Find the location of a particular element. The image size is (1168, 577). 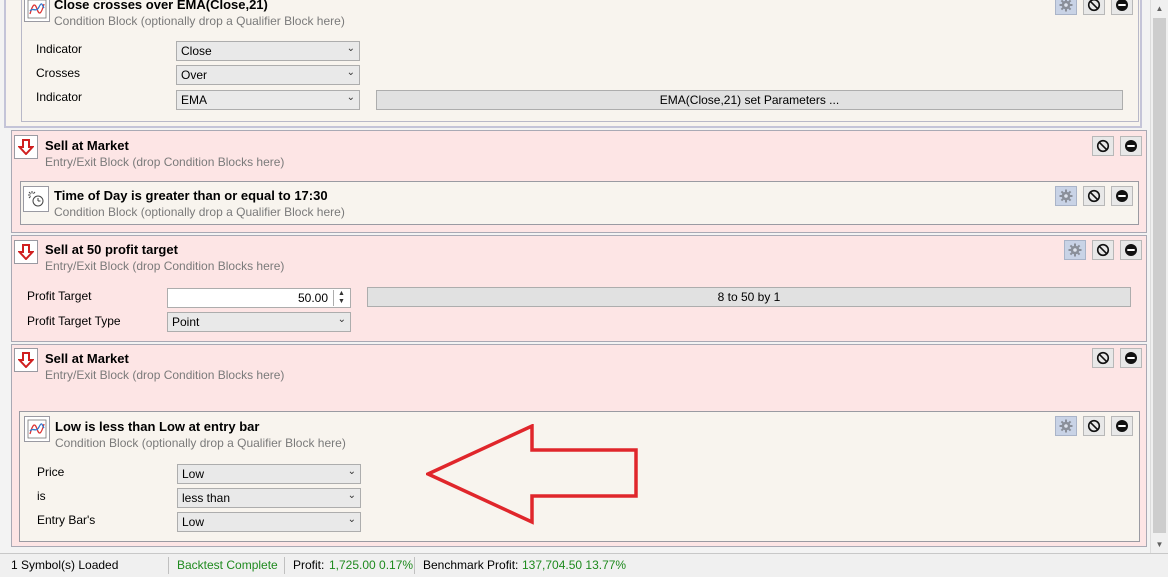

spin-down-icon: ▼ is located at coordinates (341, 302).